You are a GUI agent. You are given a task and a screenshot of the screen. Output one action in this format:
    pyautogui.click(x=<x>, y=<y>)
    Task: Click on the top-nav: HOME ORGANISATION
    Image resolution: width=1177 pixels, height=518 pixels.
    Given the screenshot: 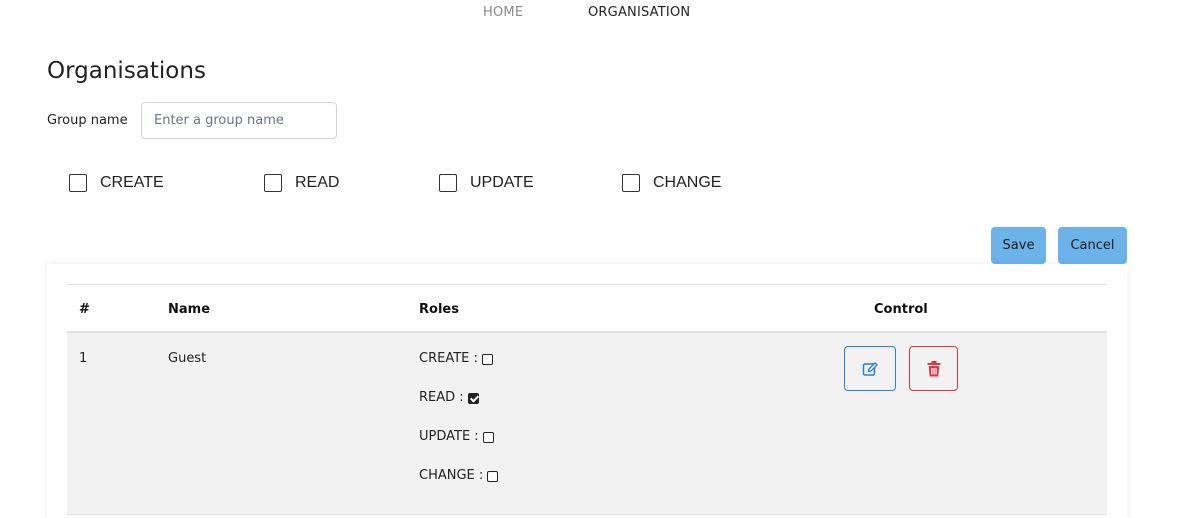 What is the action you would take?
    pyautogui.click(x=588, y=14)
    